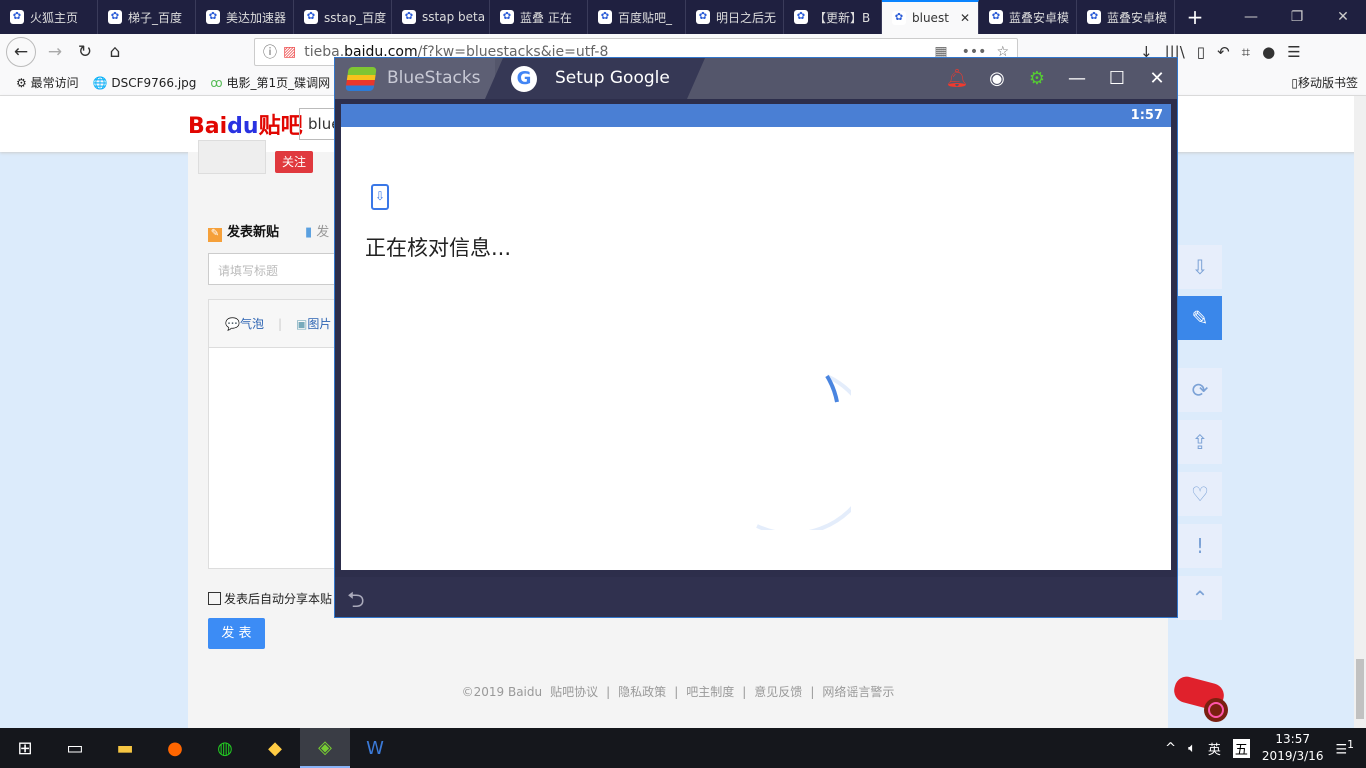 The image size is (1366, 768). What do you see at coordinates (778, 692) in the screenshot?
I see `footer-link: 意见反馈` at bounding box center [778, 692].